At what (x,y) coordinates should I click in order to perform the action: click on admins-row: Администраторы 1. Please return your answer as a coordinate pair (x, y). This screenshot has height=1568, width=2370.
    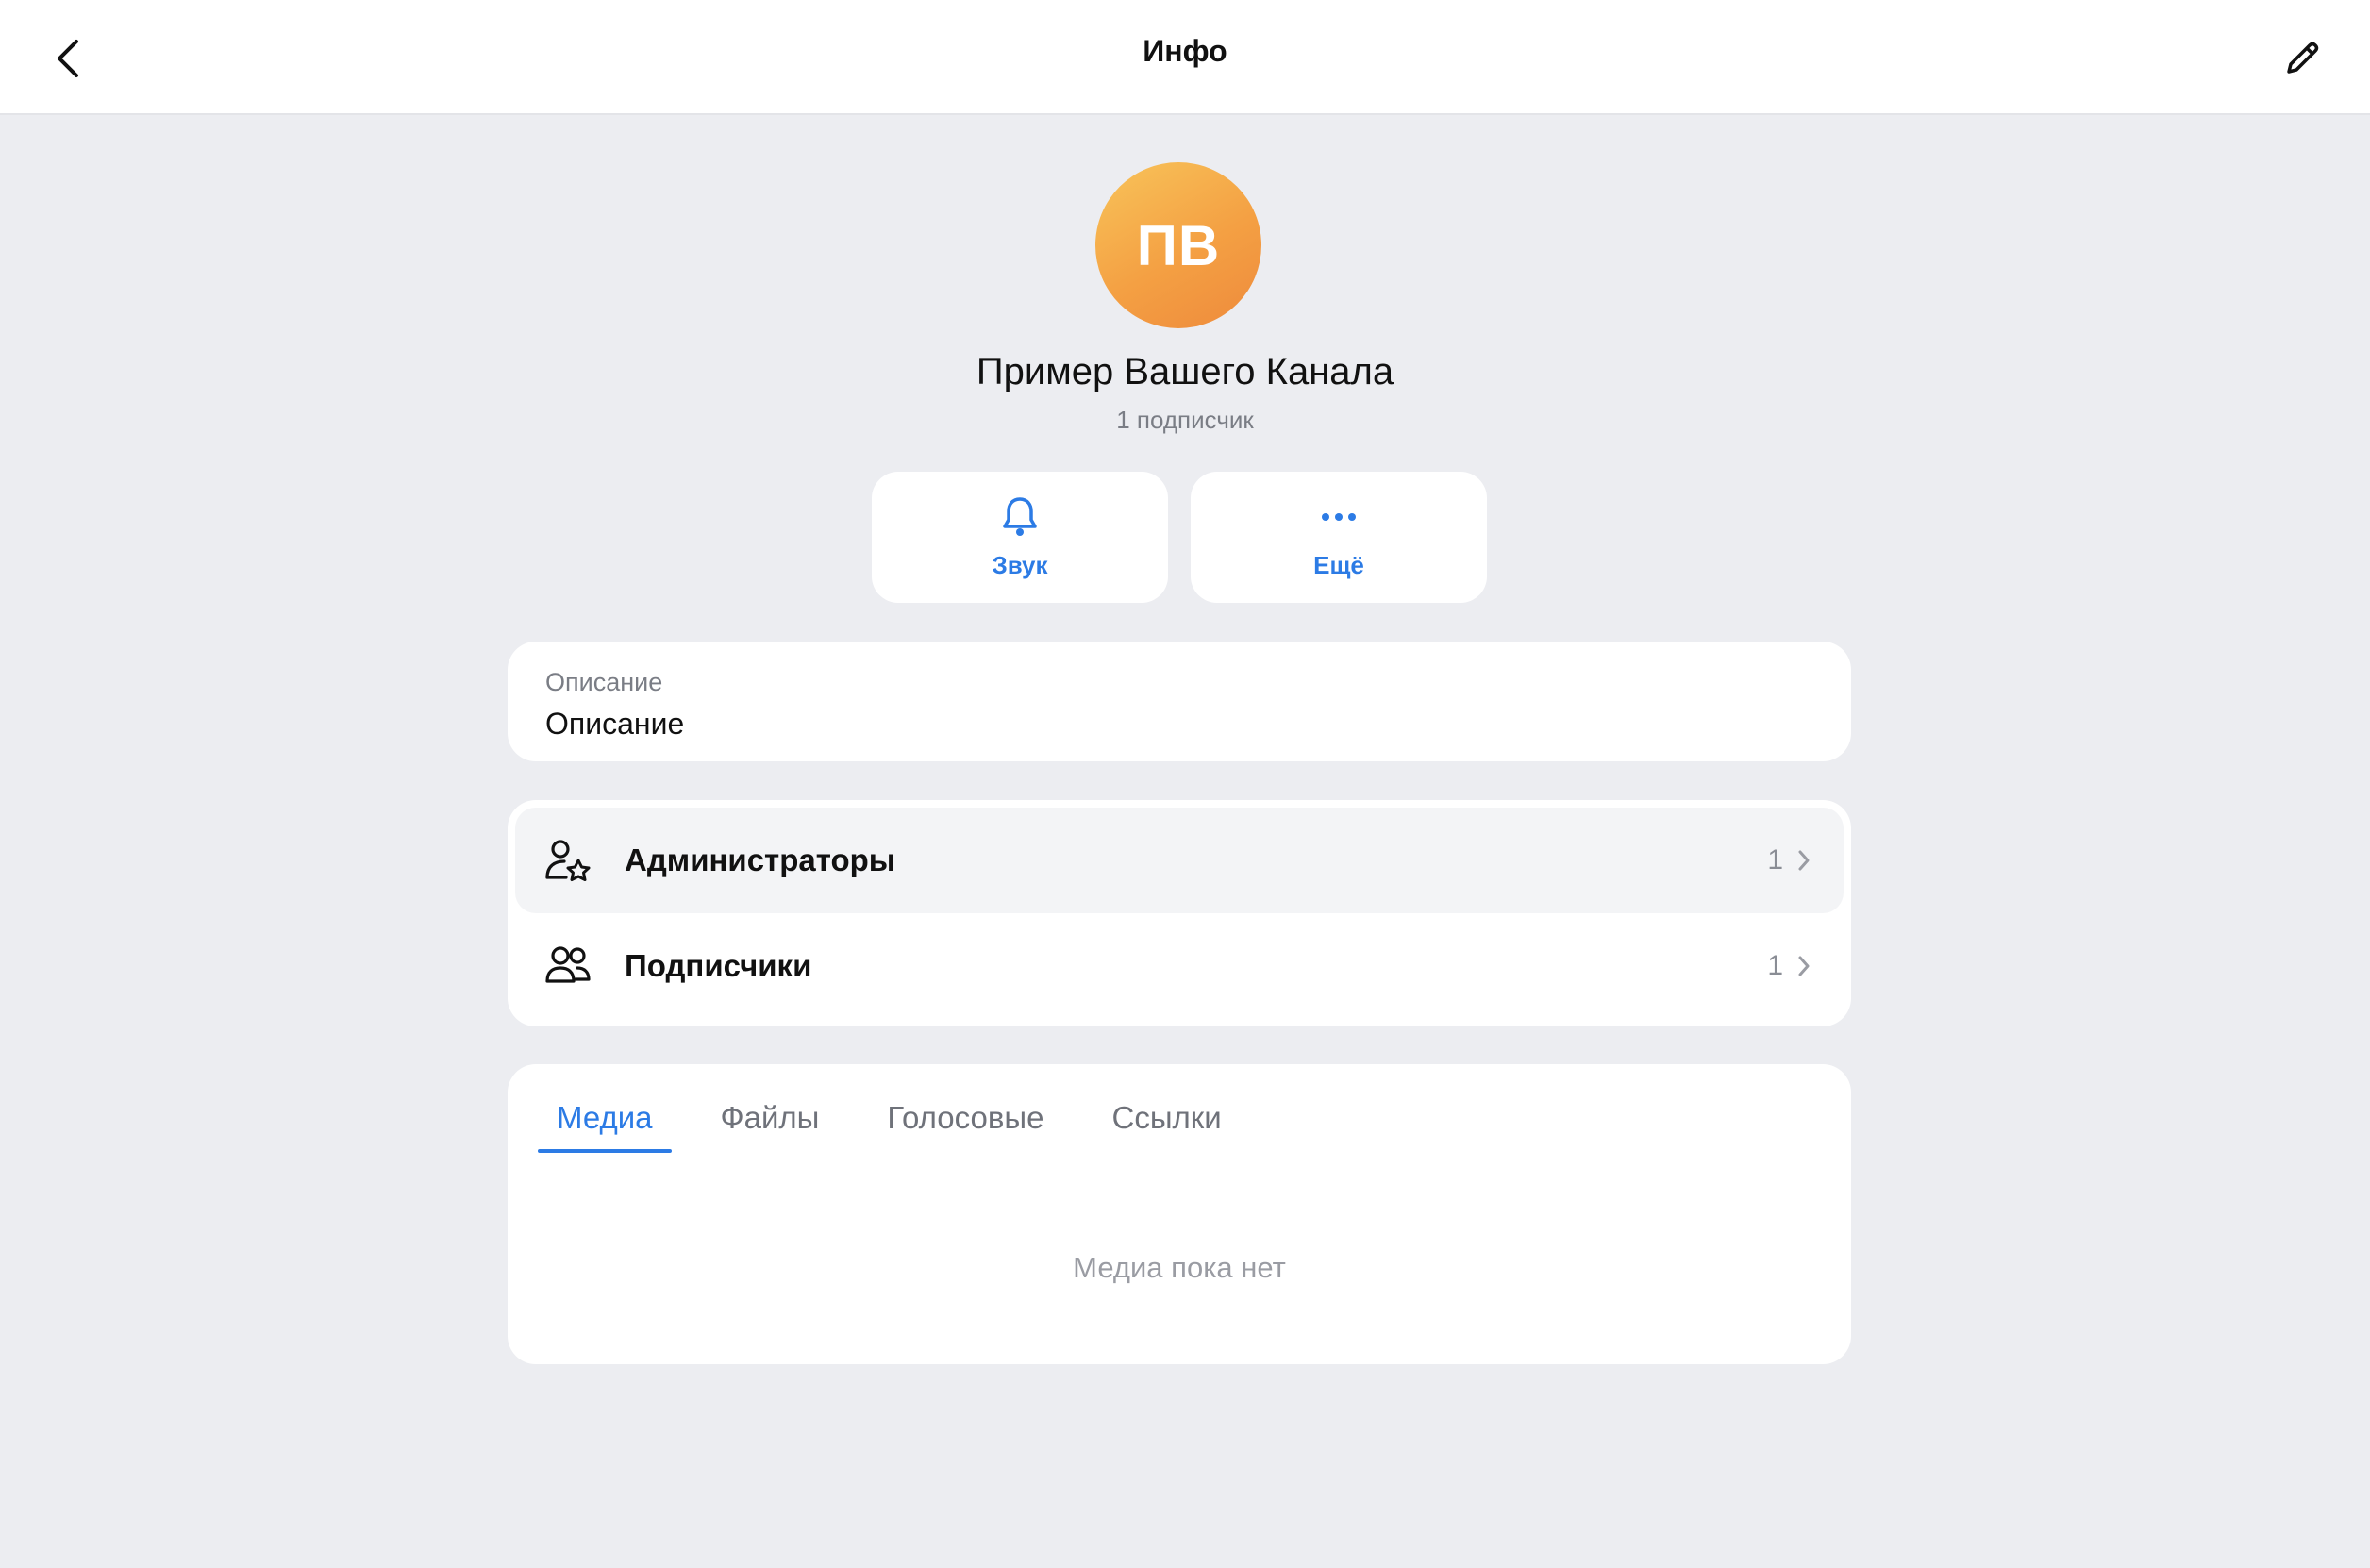
    Looking at the image, I should click on (1179, 860).